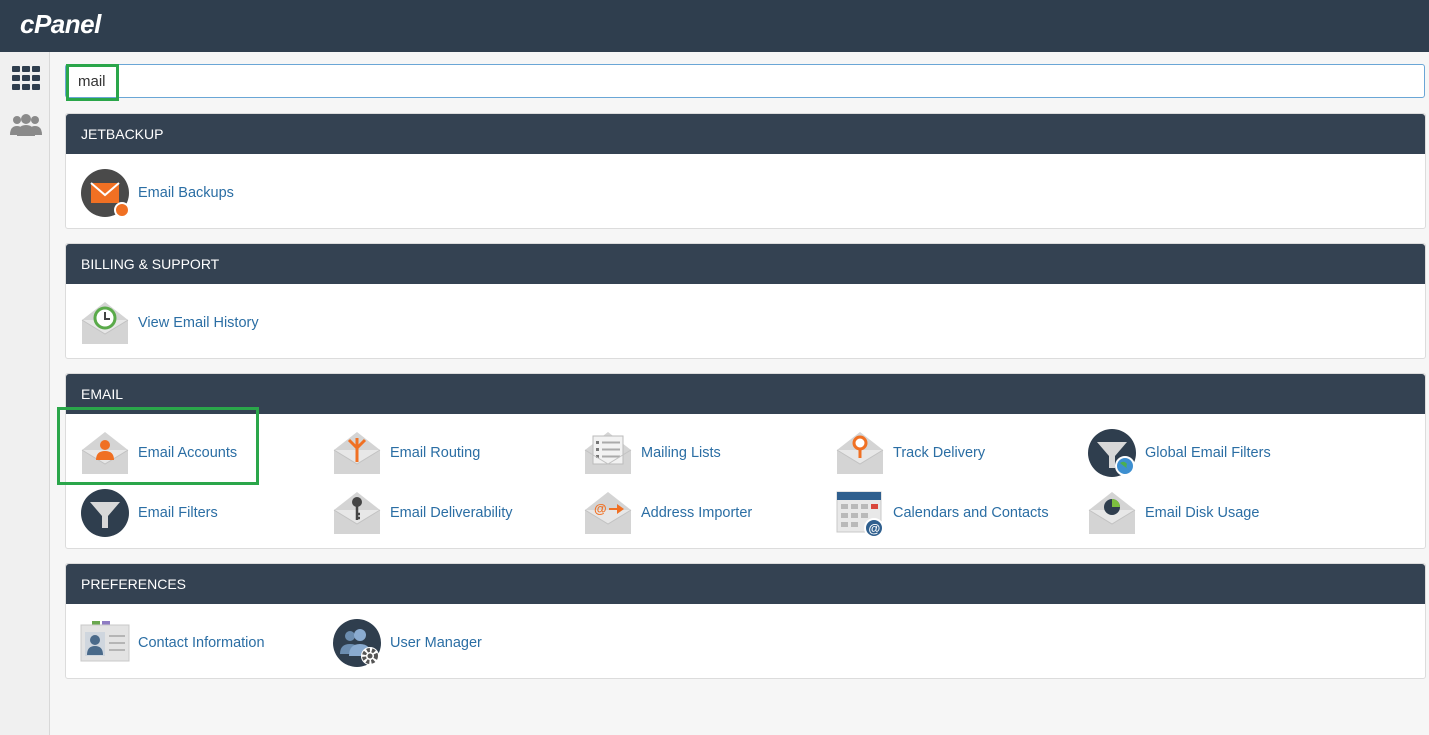  What do you see at coordinates (186, 193) in the screenshot?
I see `email-backups-label: Email Backups` at bounding box center [186, 193].